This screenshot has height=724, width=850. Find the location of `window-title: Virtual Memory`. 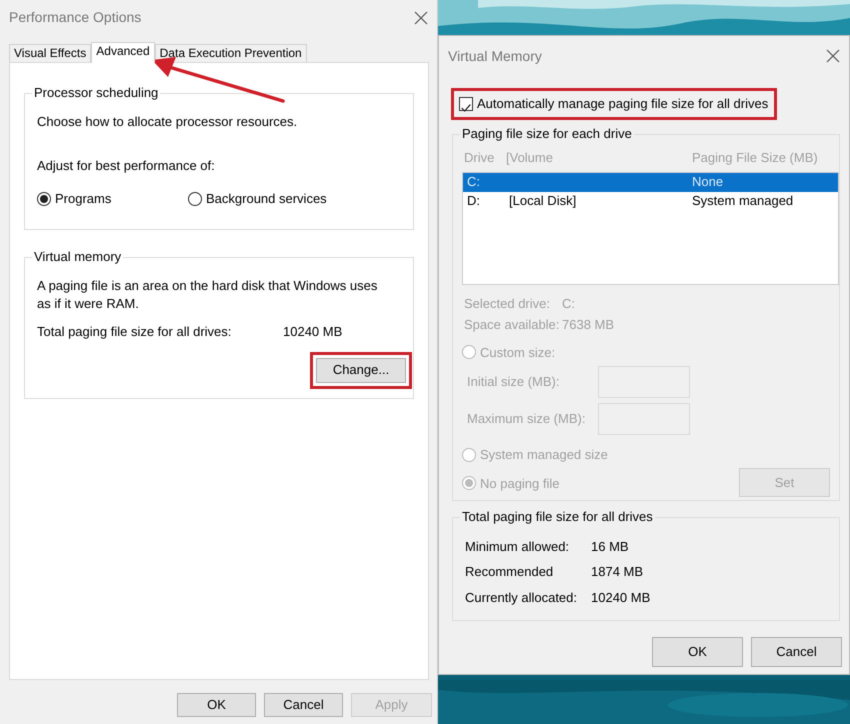

window-title: Virtual Memory is located at coordinates (495, 56).